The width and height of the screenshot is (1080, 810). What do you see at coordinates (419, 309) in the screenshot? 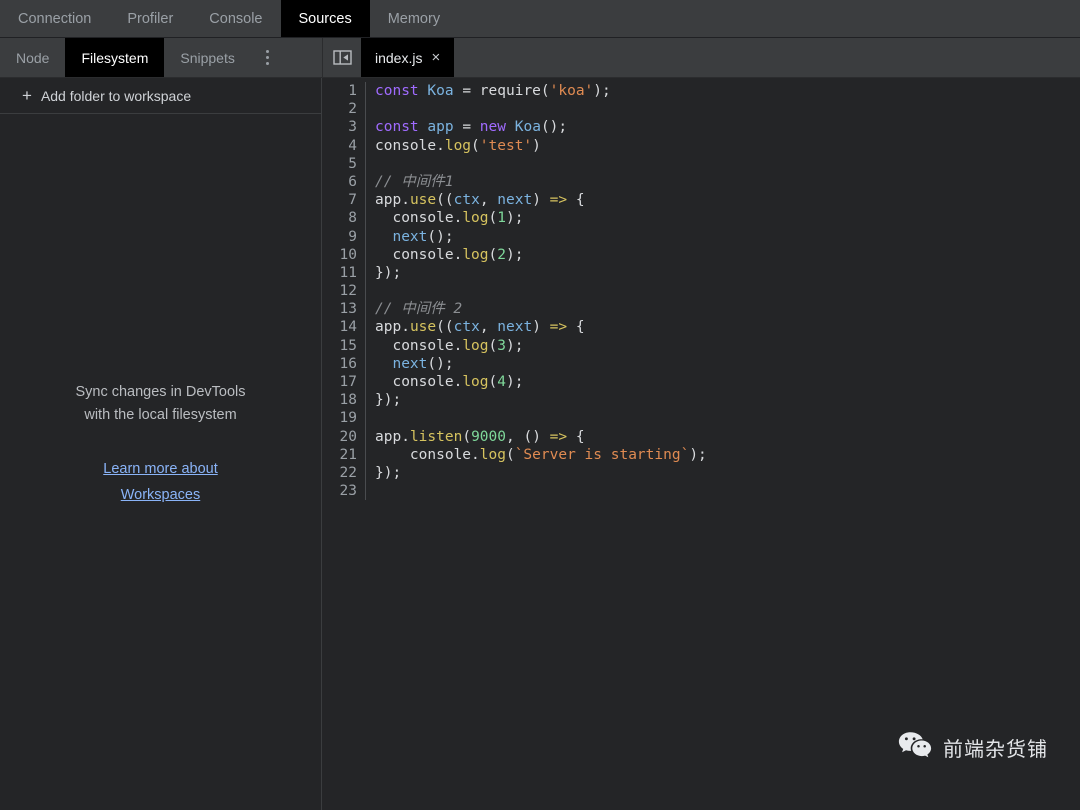
I see `code-line: // 中间件 2` at bounding box center [419, 309].